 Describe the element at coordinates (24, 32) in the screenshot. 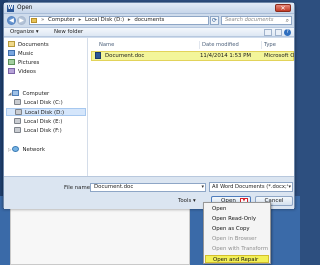

I see `organize-button: Organize ▾` at that location.